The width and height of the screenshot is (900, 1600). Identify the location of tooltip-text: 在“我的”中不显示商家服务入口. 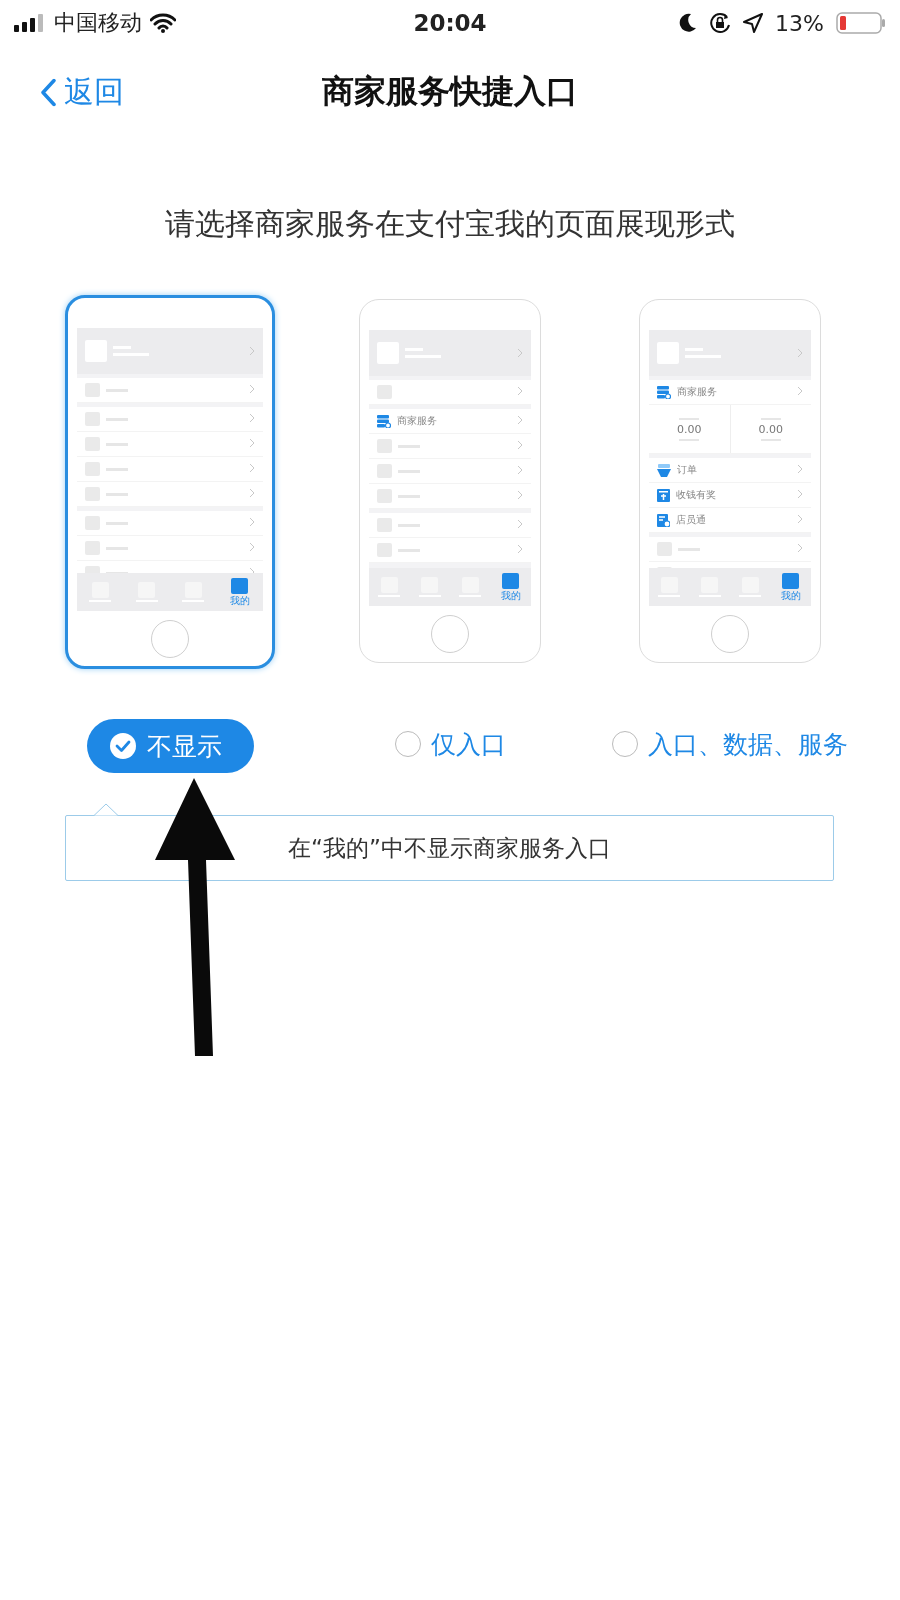
(449, 848).